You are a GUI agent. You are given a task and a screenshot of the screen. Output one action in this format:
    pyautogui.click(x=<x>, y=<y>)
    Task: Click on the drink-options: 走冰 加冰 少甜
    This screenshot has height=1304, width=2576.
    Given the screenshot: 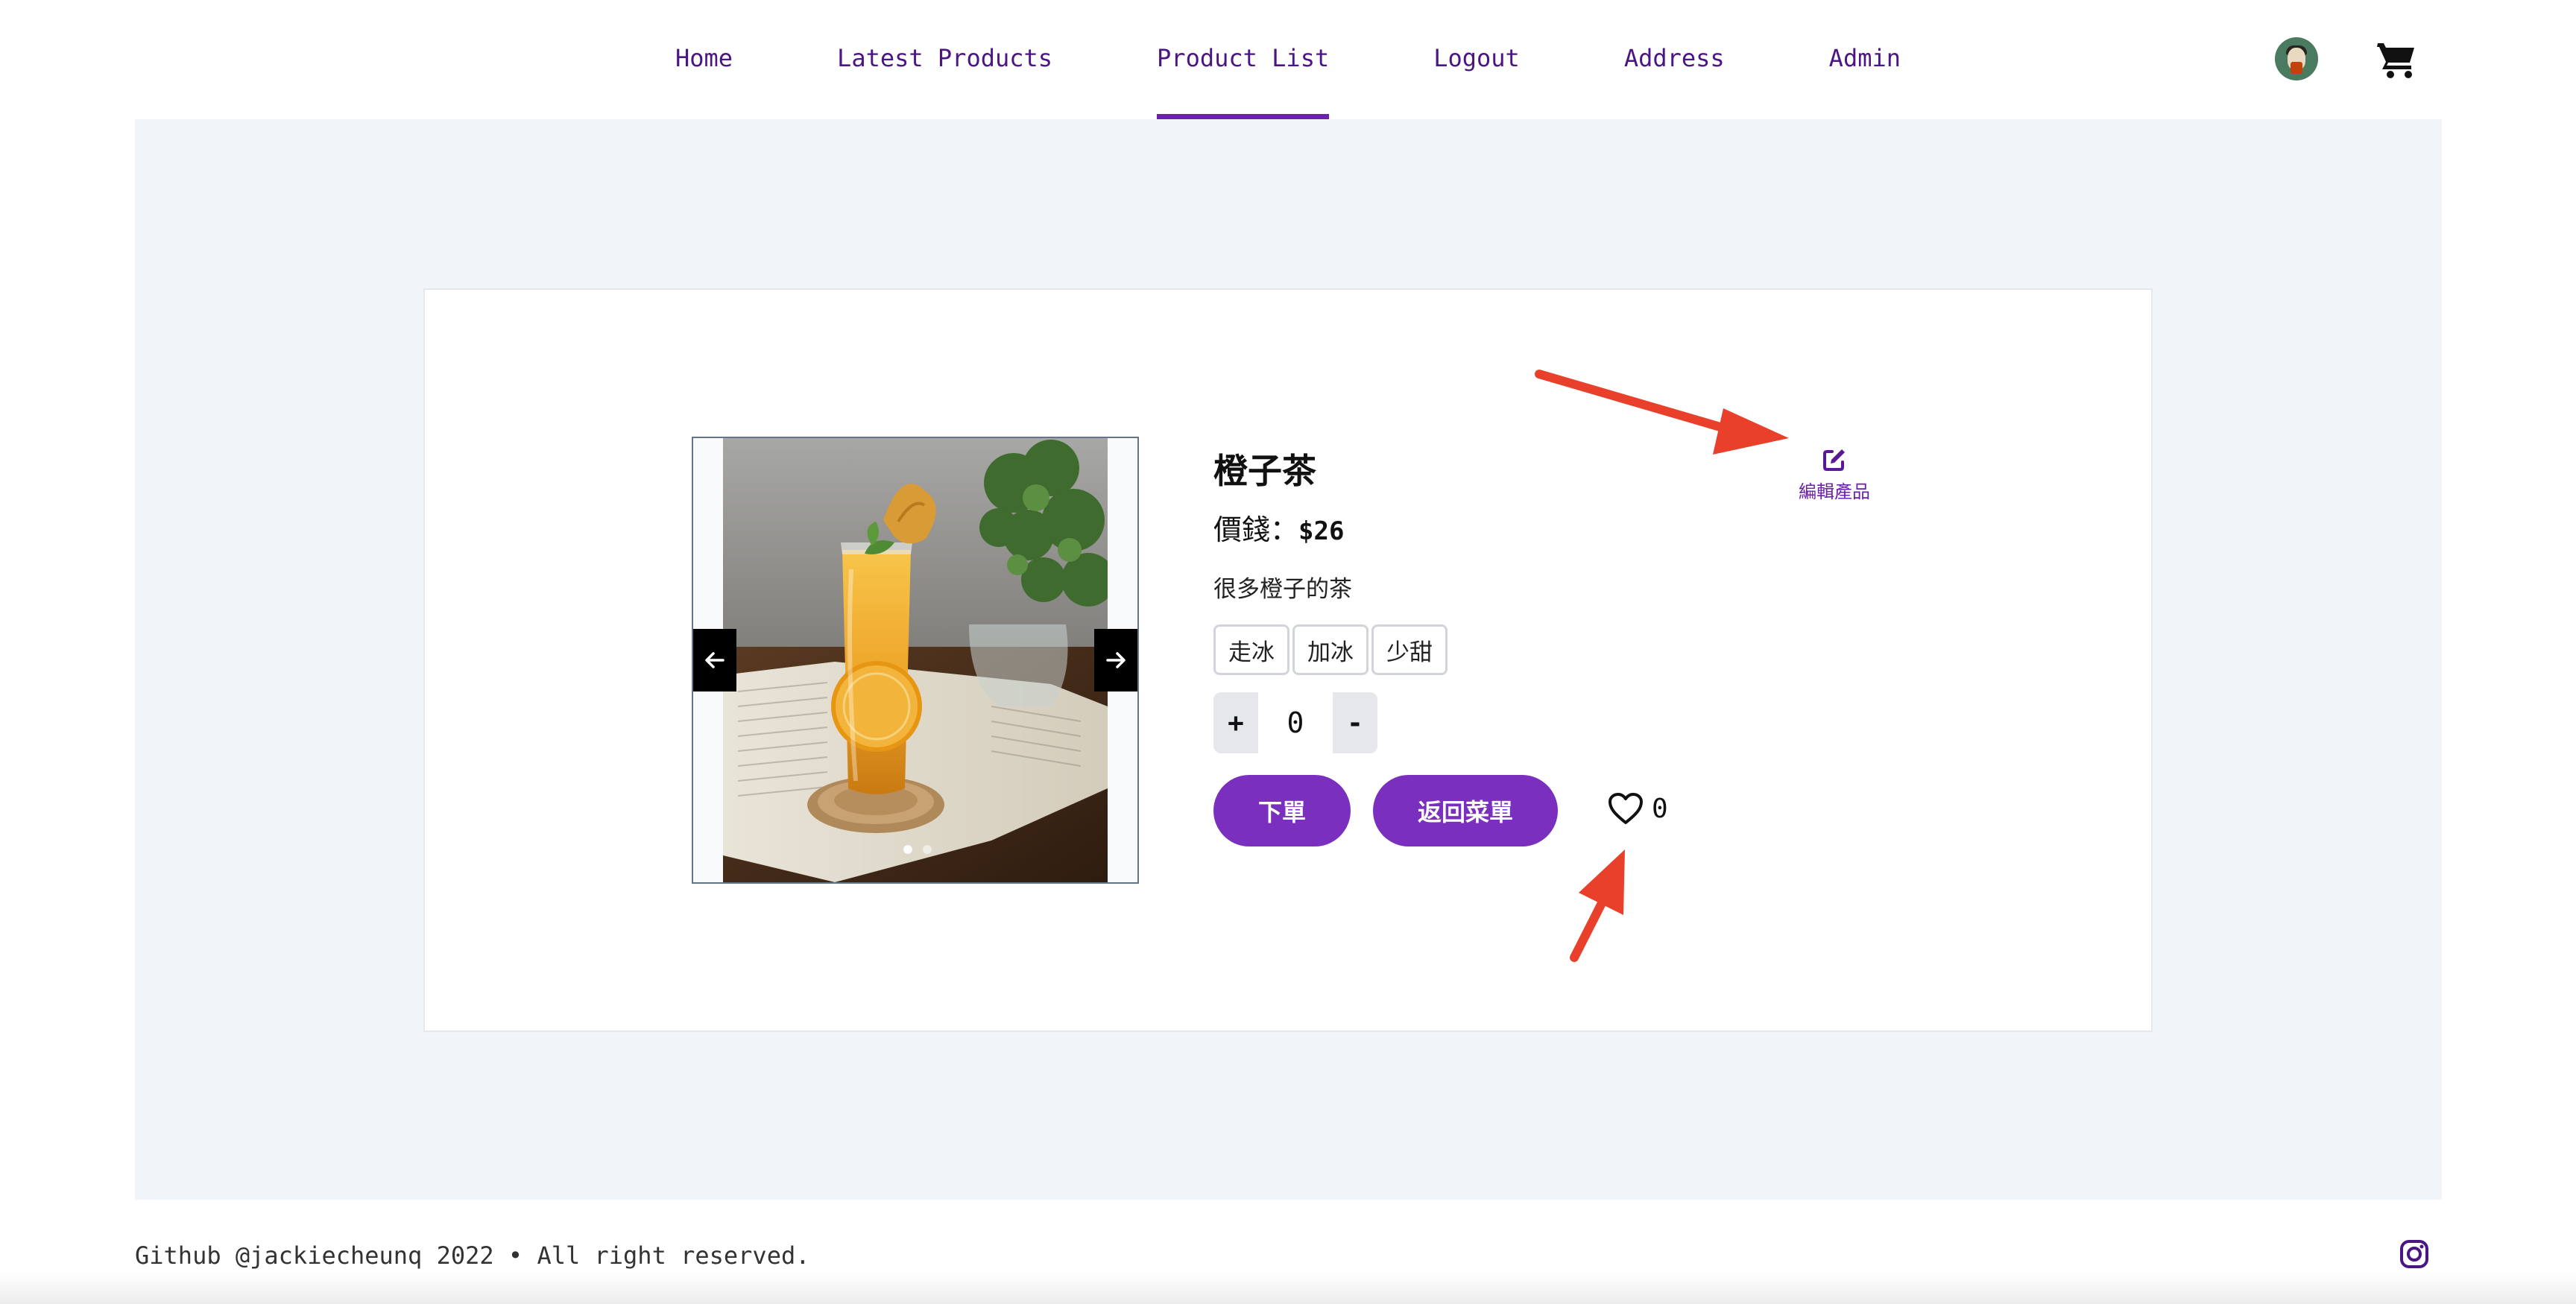 What is the action you would take?
    pyautogui.click(x=1330, y=649)
    